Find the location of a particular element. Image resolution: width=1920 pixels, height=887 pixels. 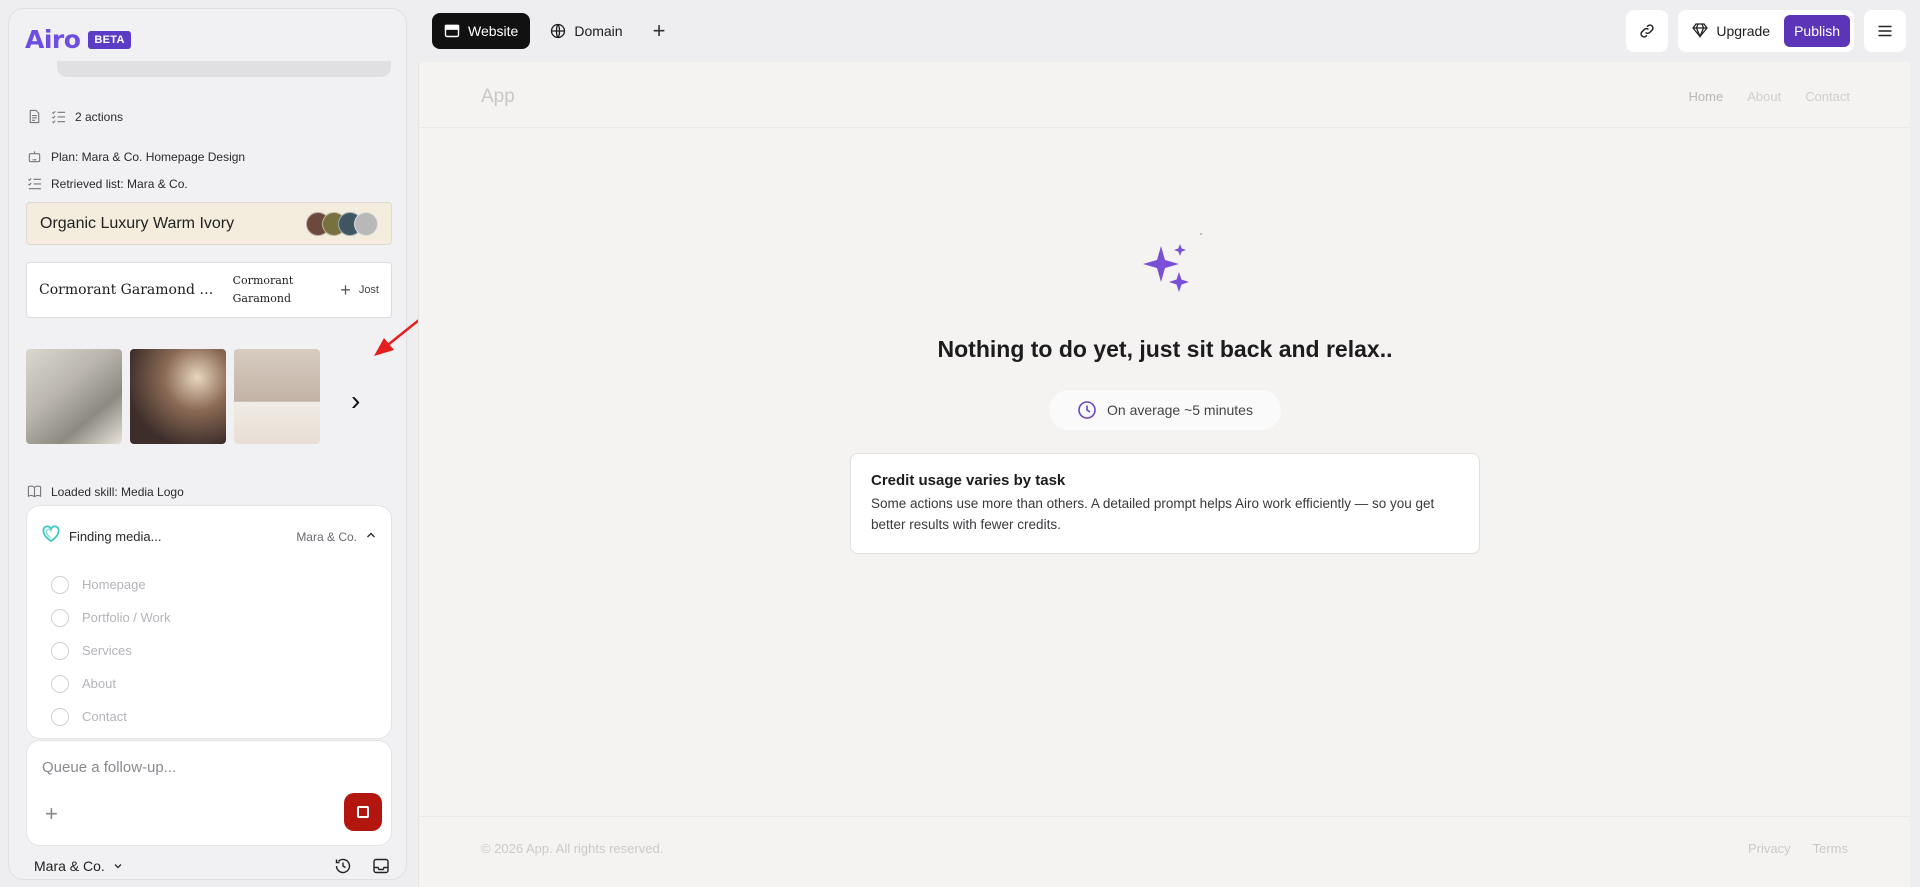

sidebar-footer: Mara & Co. is located at coordinates (212, 866).